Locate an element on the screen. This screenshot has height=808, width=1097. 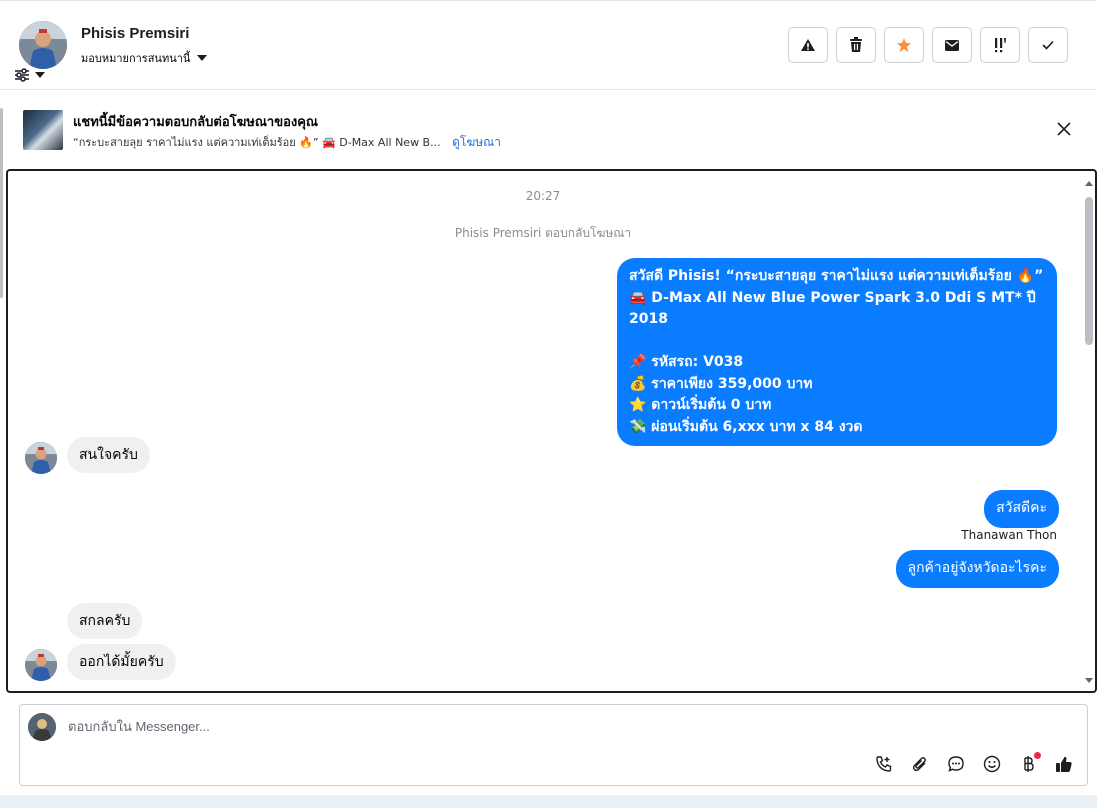
mark-done-button is located at coordinates (1048, 45).